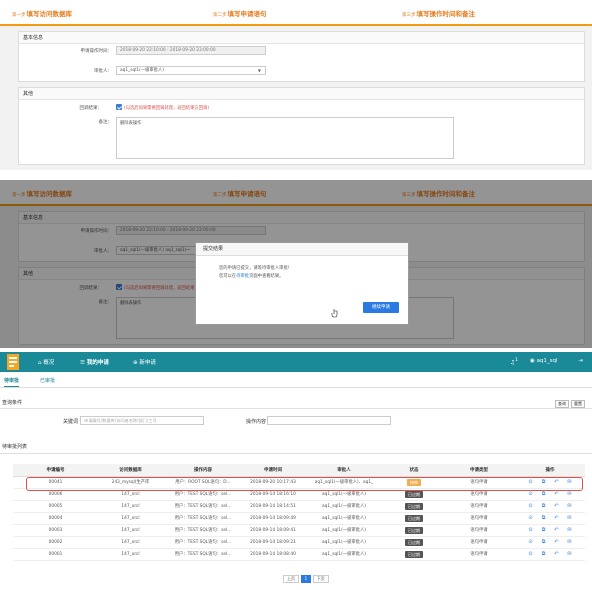 Image resolution: width=592 pixels, height=590 pixels. I want to click on cell-apply-id: 00041, so click(55, 482).